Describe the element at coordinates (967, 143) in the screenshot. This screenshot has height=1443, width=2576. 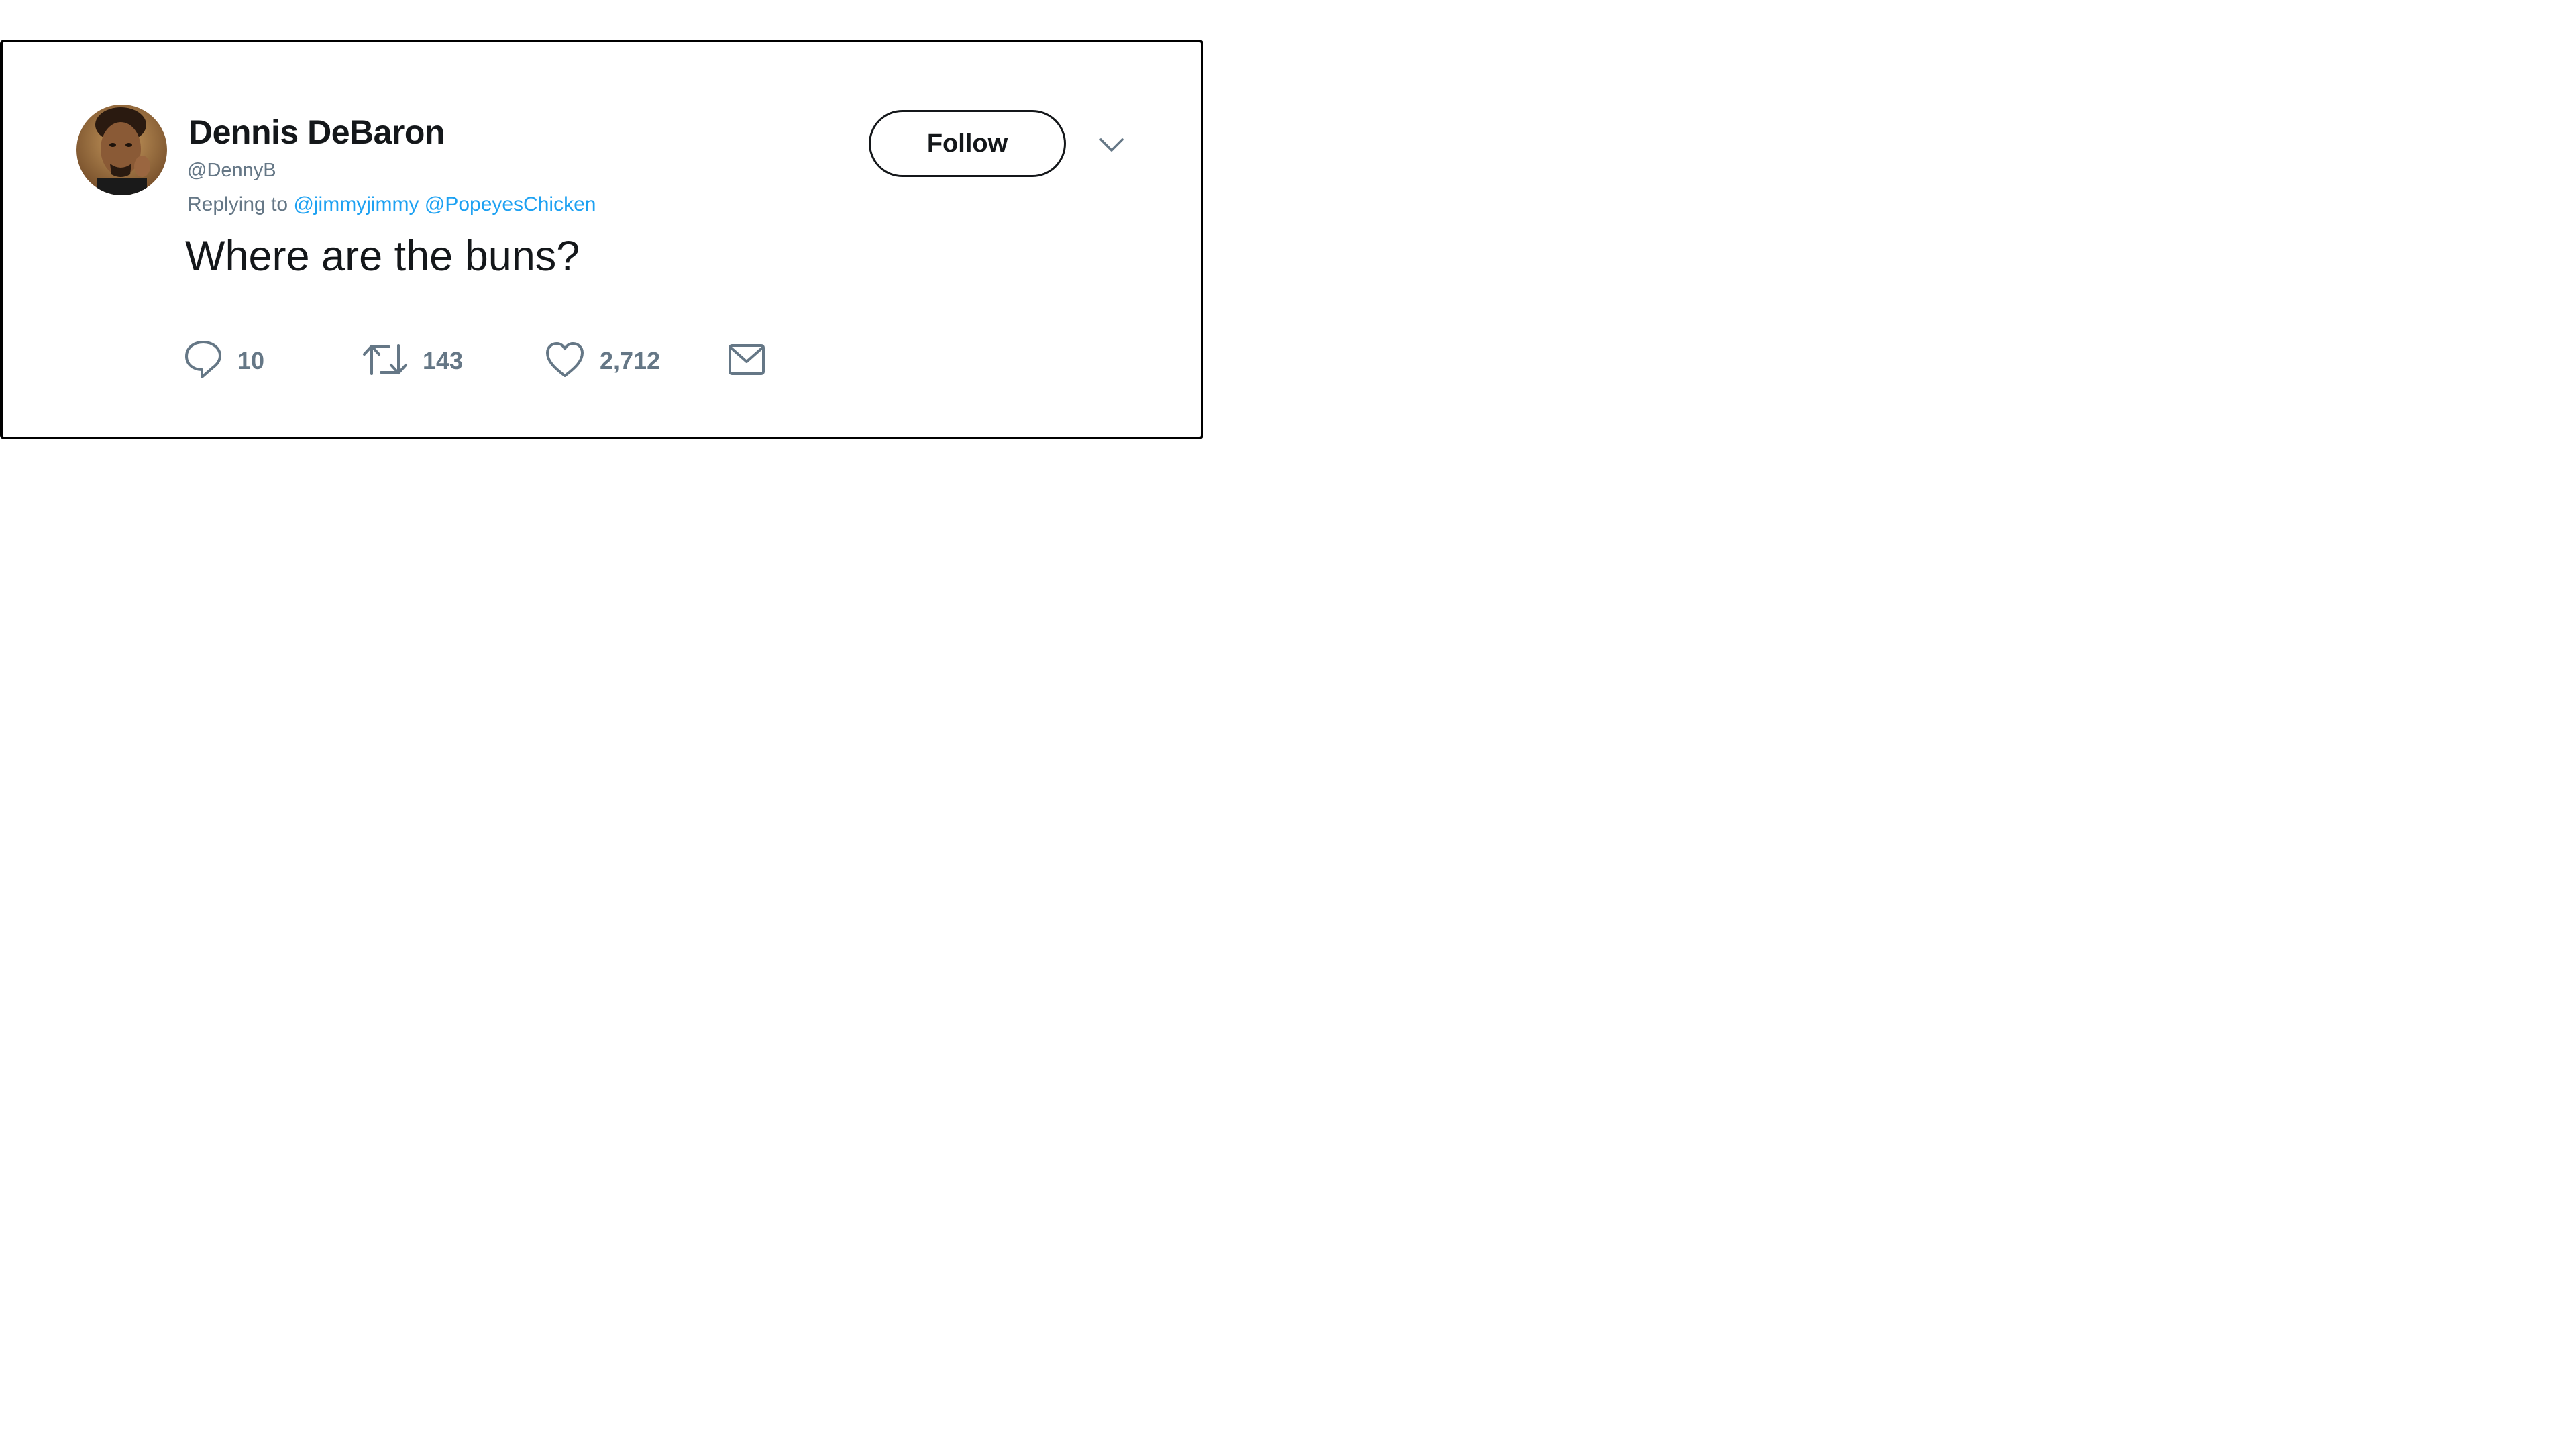
I see `follow-button: Follow` at that location.